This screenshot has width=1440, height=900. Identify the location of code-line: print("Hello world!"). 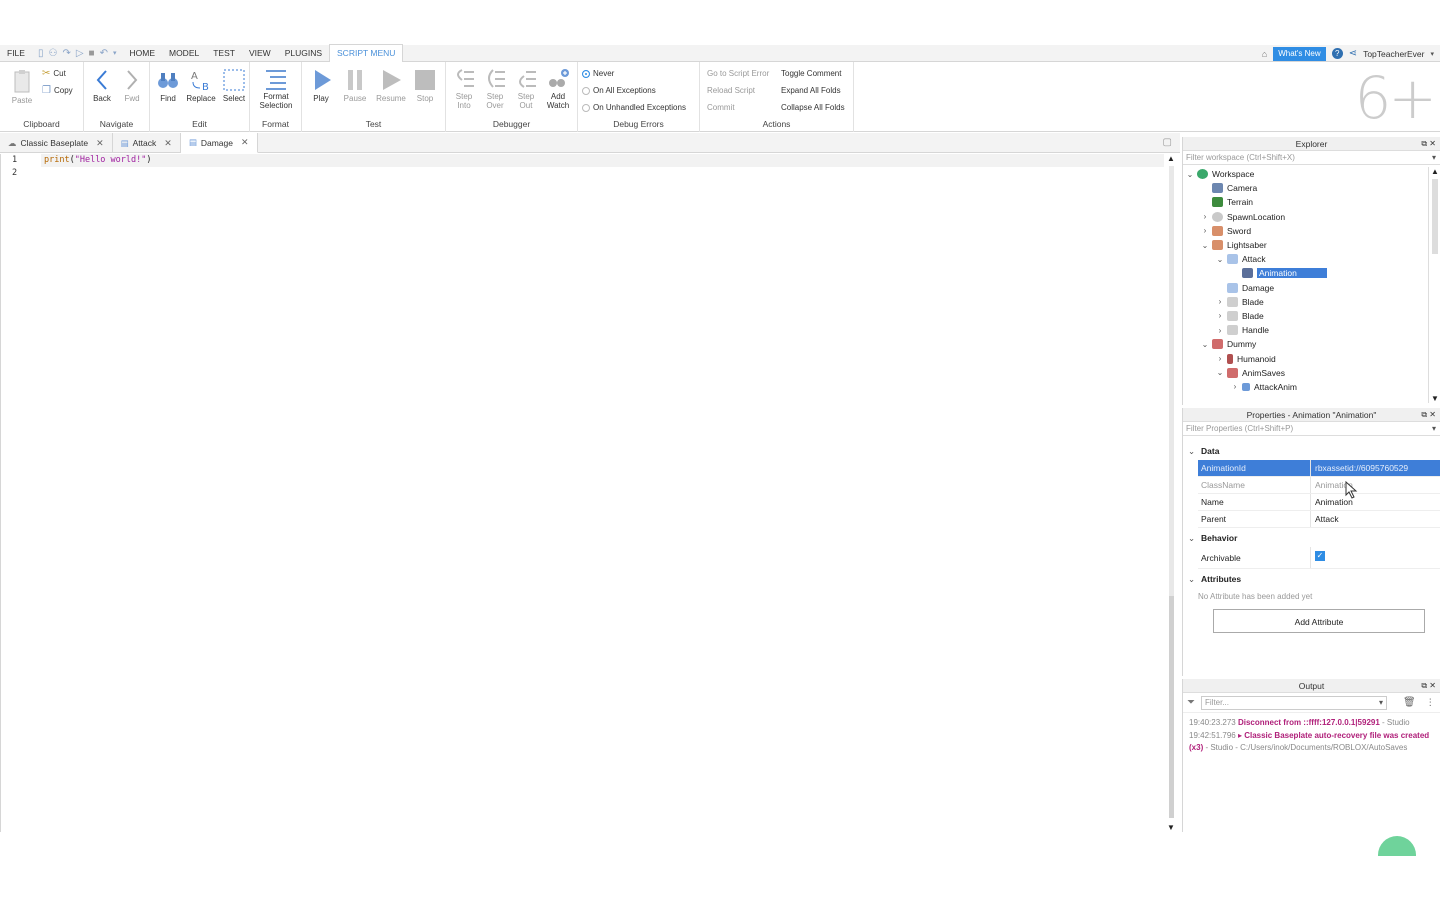
(602, 160).